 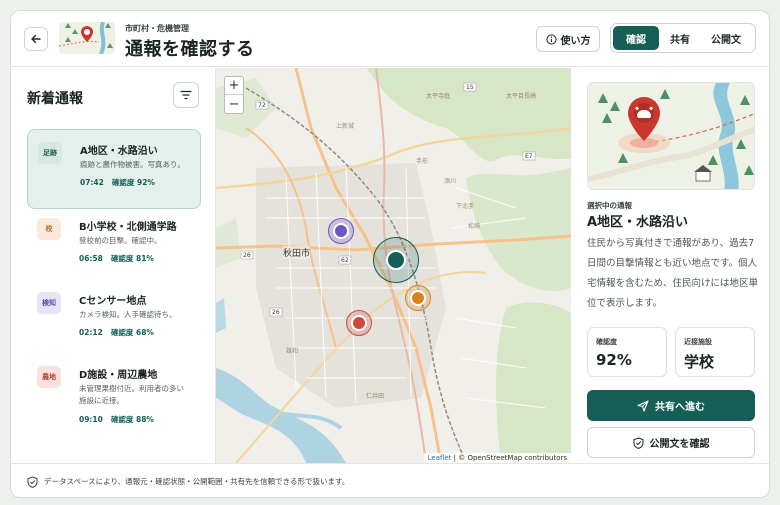 I want to click on svg-text: 15, so click(x=470, y=87).